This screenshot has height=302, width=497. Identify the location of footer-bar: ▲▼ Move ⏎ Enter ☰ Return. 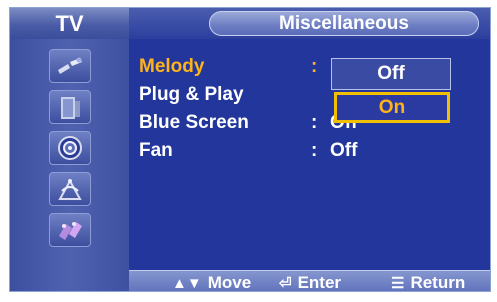
(309, 281).